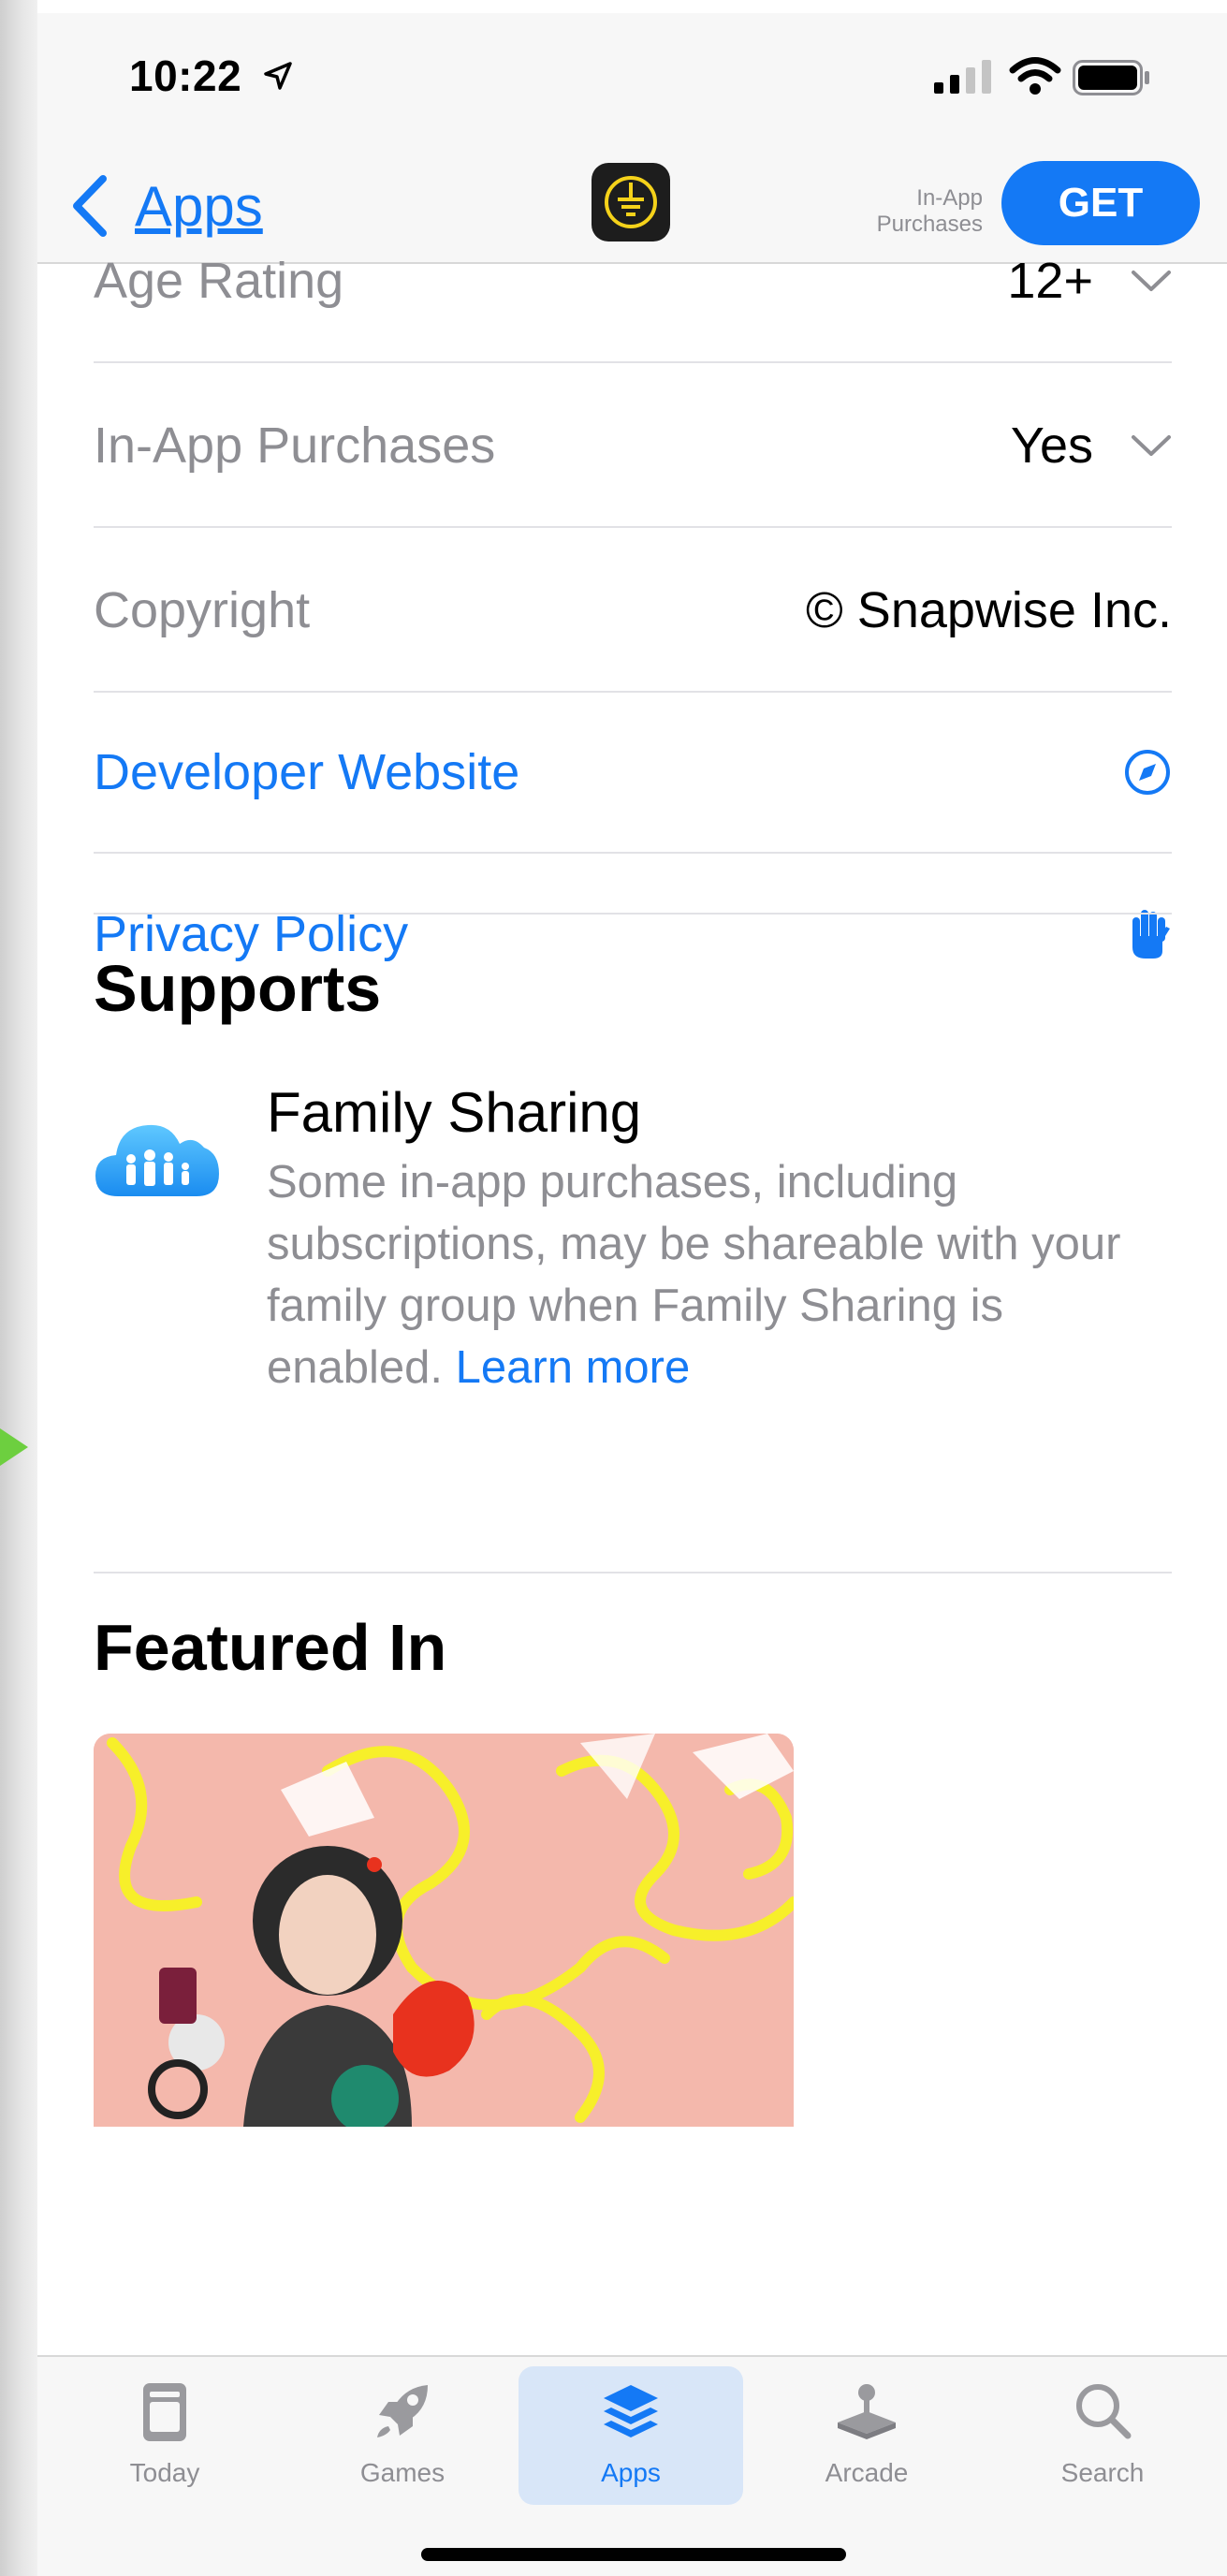 The image size is (1227, 2576). What do you see at coordinates (278, 76) in the screenshot?
I see `location-arrow-icon` at bounding box center [278, 76].